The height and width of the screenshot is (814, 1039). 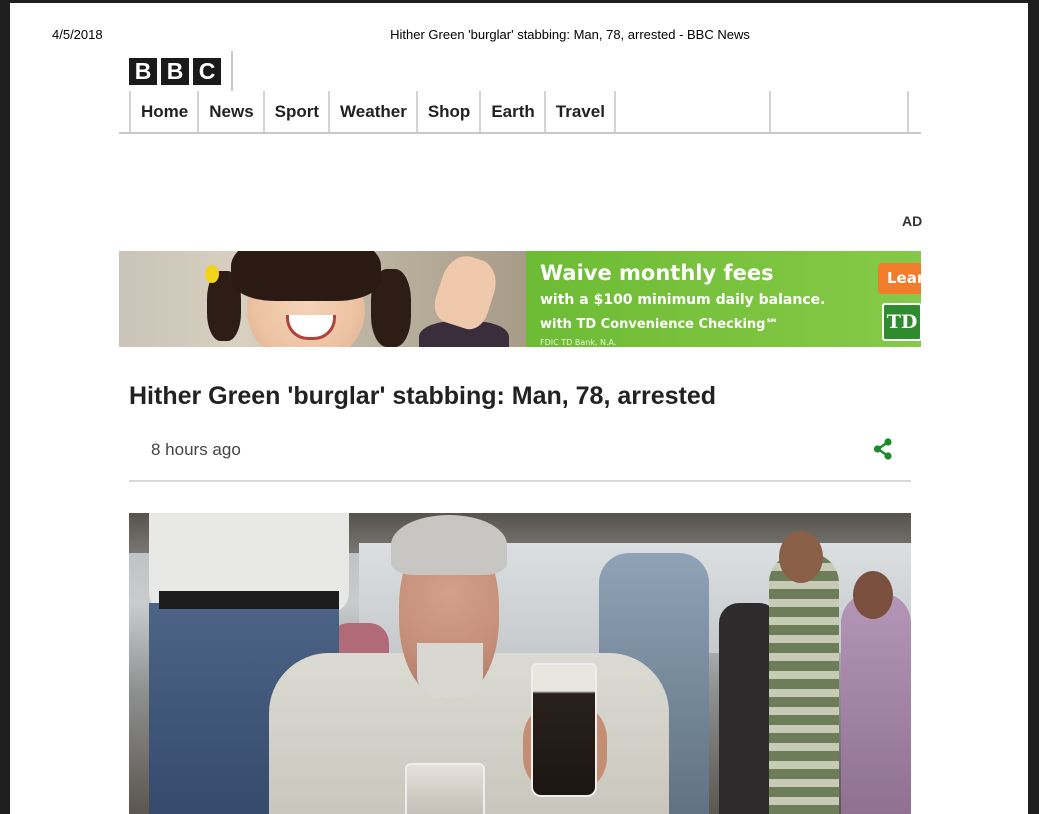 I want to click on print-date: 4/5/2018, so click(x=77, y=34).